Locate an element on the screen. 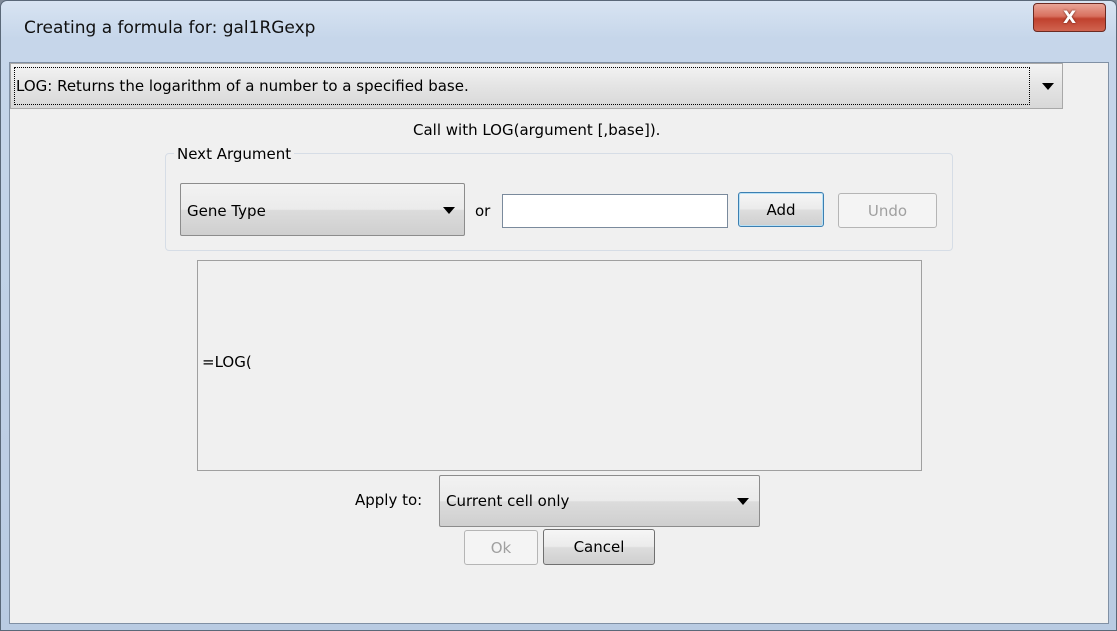  function-select-dropdown is located at coordinates (1046, 86).